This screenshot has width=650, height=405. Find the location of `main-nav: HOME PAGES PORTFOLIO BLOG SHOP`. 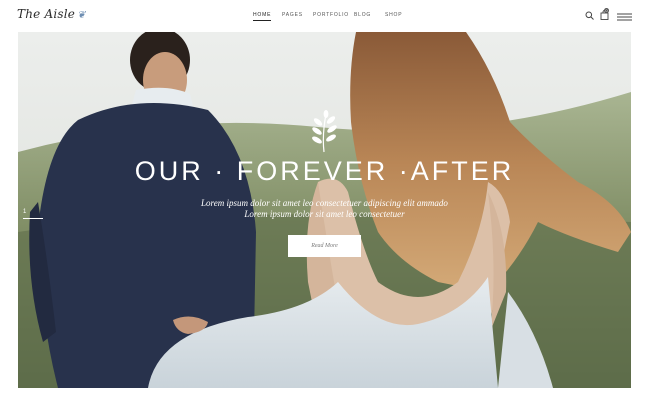

main-nav: HOME PAGES PORTFOLIO BLOG SHOP is located at coordinates (325, 17).